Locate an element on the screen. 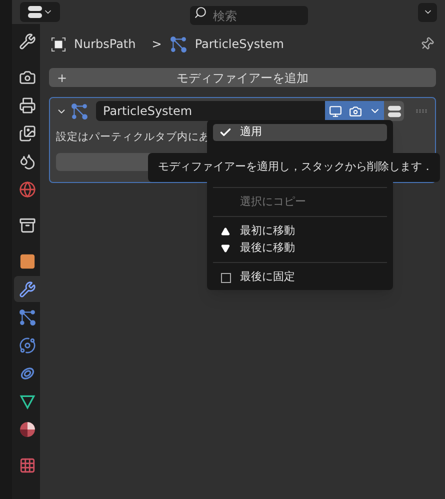  search-field: 検索 is located at coordinates (249, 15).